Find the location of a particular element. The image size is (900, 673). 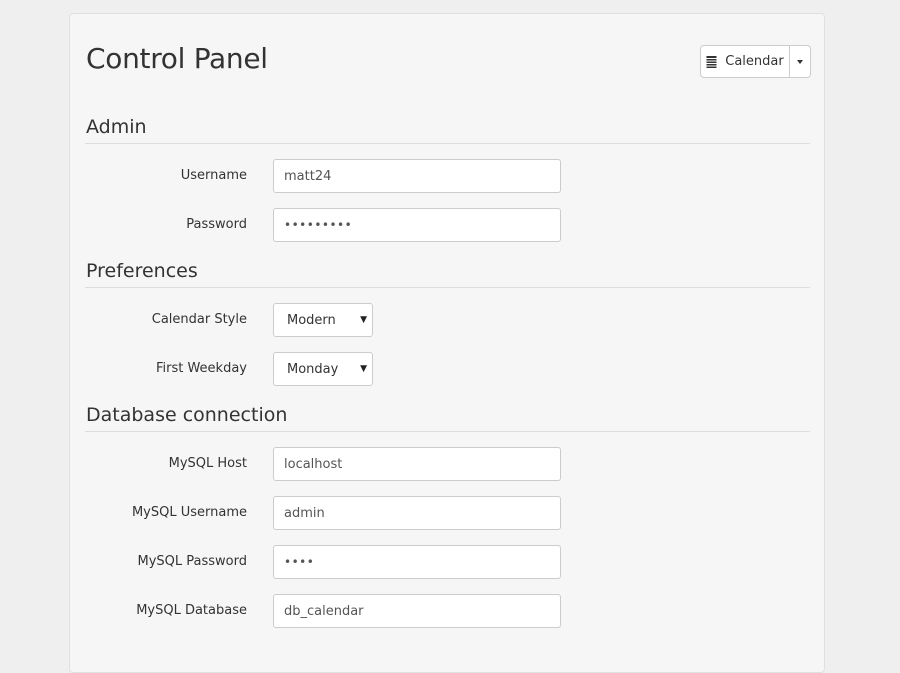

mysql-host-input: localhost is located at coordinates (417, 464).